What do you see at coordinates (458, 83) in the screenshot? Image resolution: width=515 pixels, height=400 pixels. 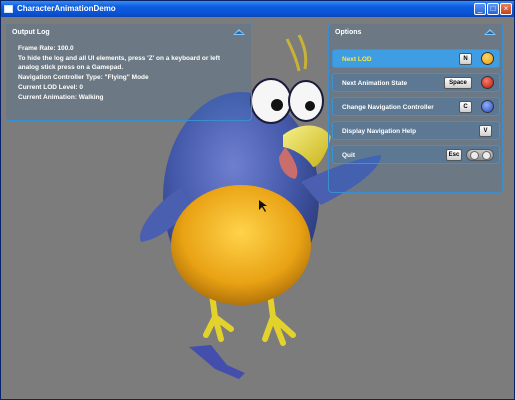 I see `key-cap: Space` at bounding box center [458, 83].